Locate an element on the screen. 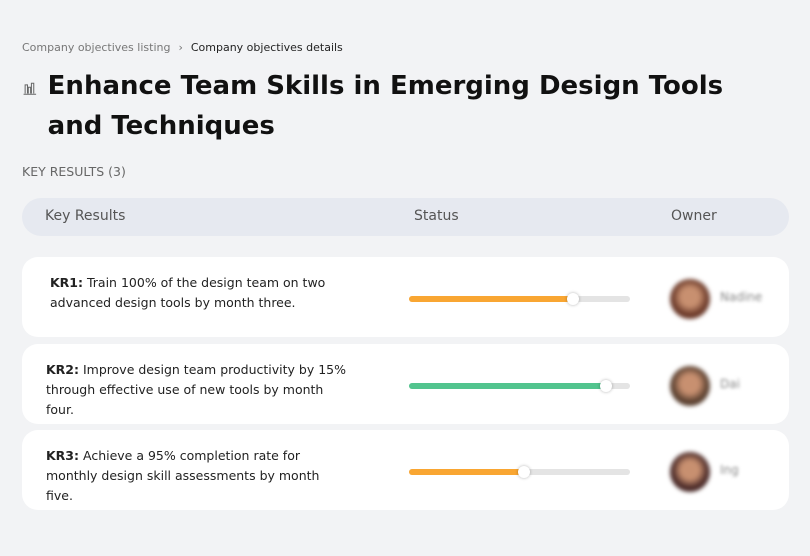 The height and width of the screenshot is (556, 810). column-owner: Owner is located at coordinates (694, 216).